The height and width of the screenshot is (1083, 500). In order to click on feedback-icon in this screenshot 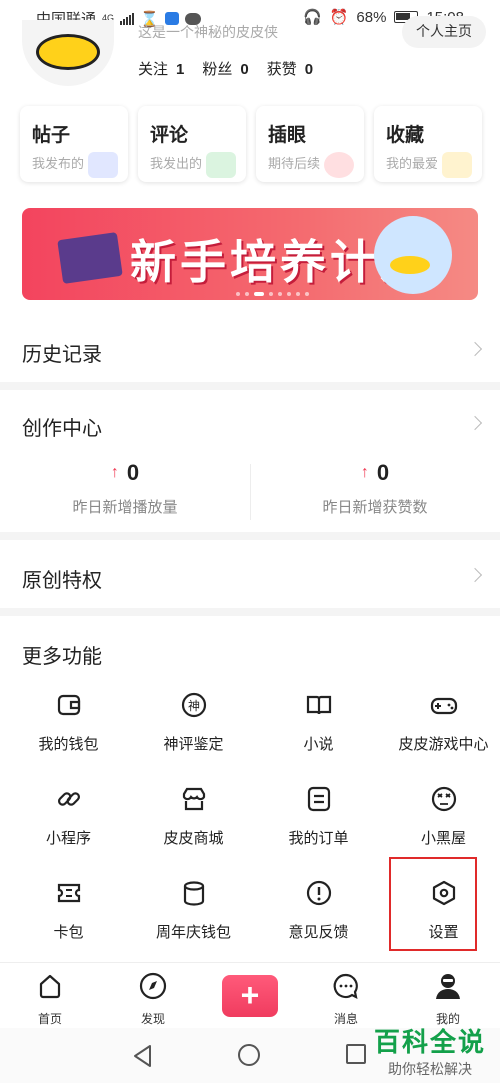, I will do `click(318, 893)`.